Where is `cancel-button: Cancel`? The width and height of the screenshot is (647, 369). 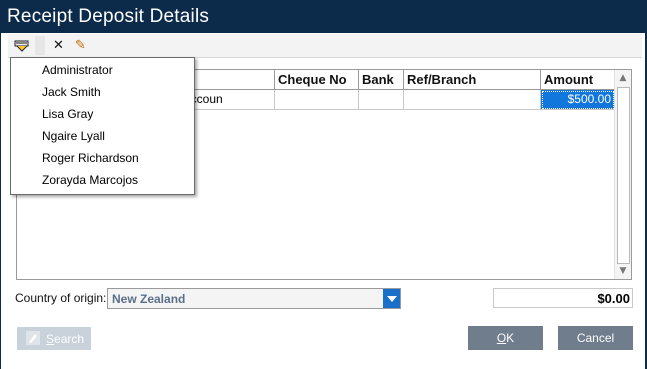 cancel-button: Cancel is located at coordinates (595, 338).